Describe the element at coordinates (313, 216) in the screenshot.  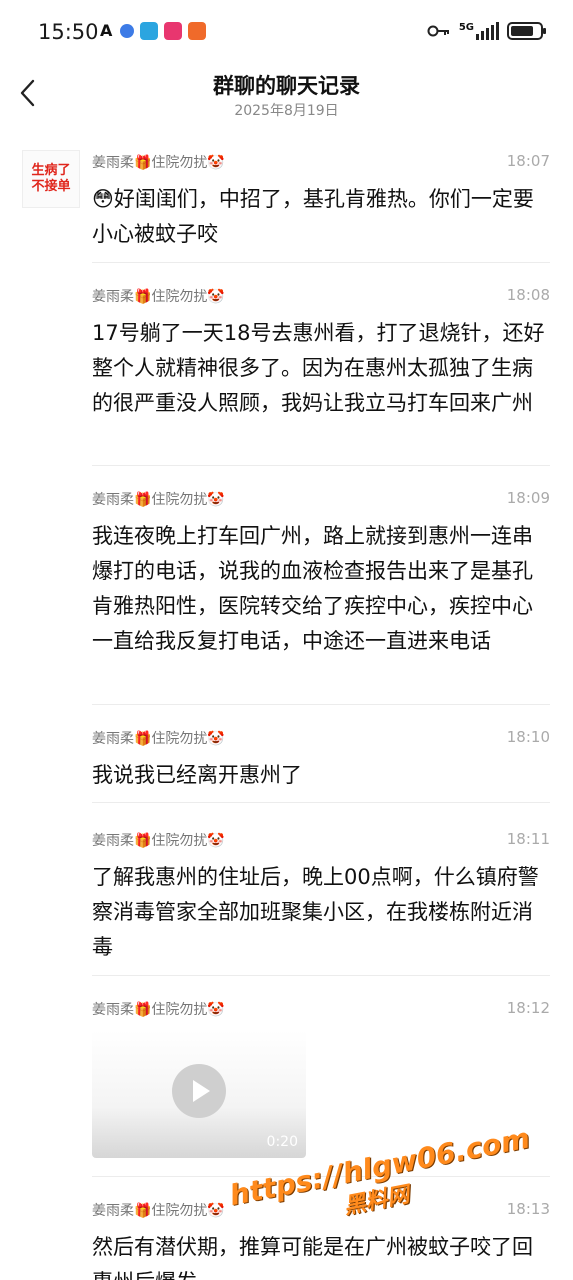
I see `message-text: 😳好闺闺们，中招了，基孔肯雅热。你们一定要小心被蚊子咬` at that location.